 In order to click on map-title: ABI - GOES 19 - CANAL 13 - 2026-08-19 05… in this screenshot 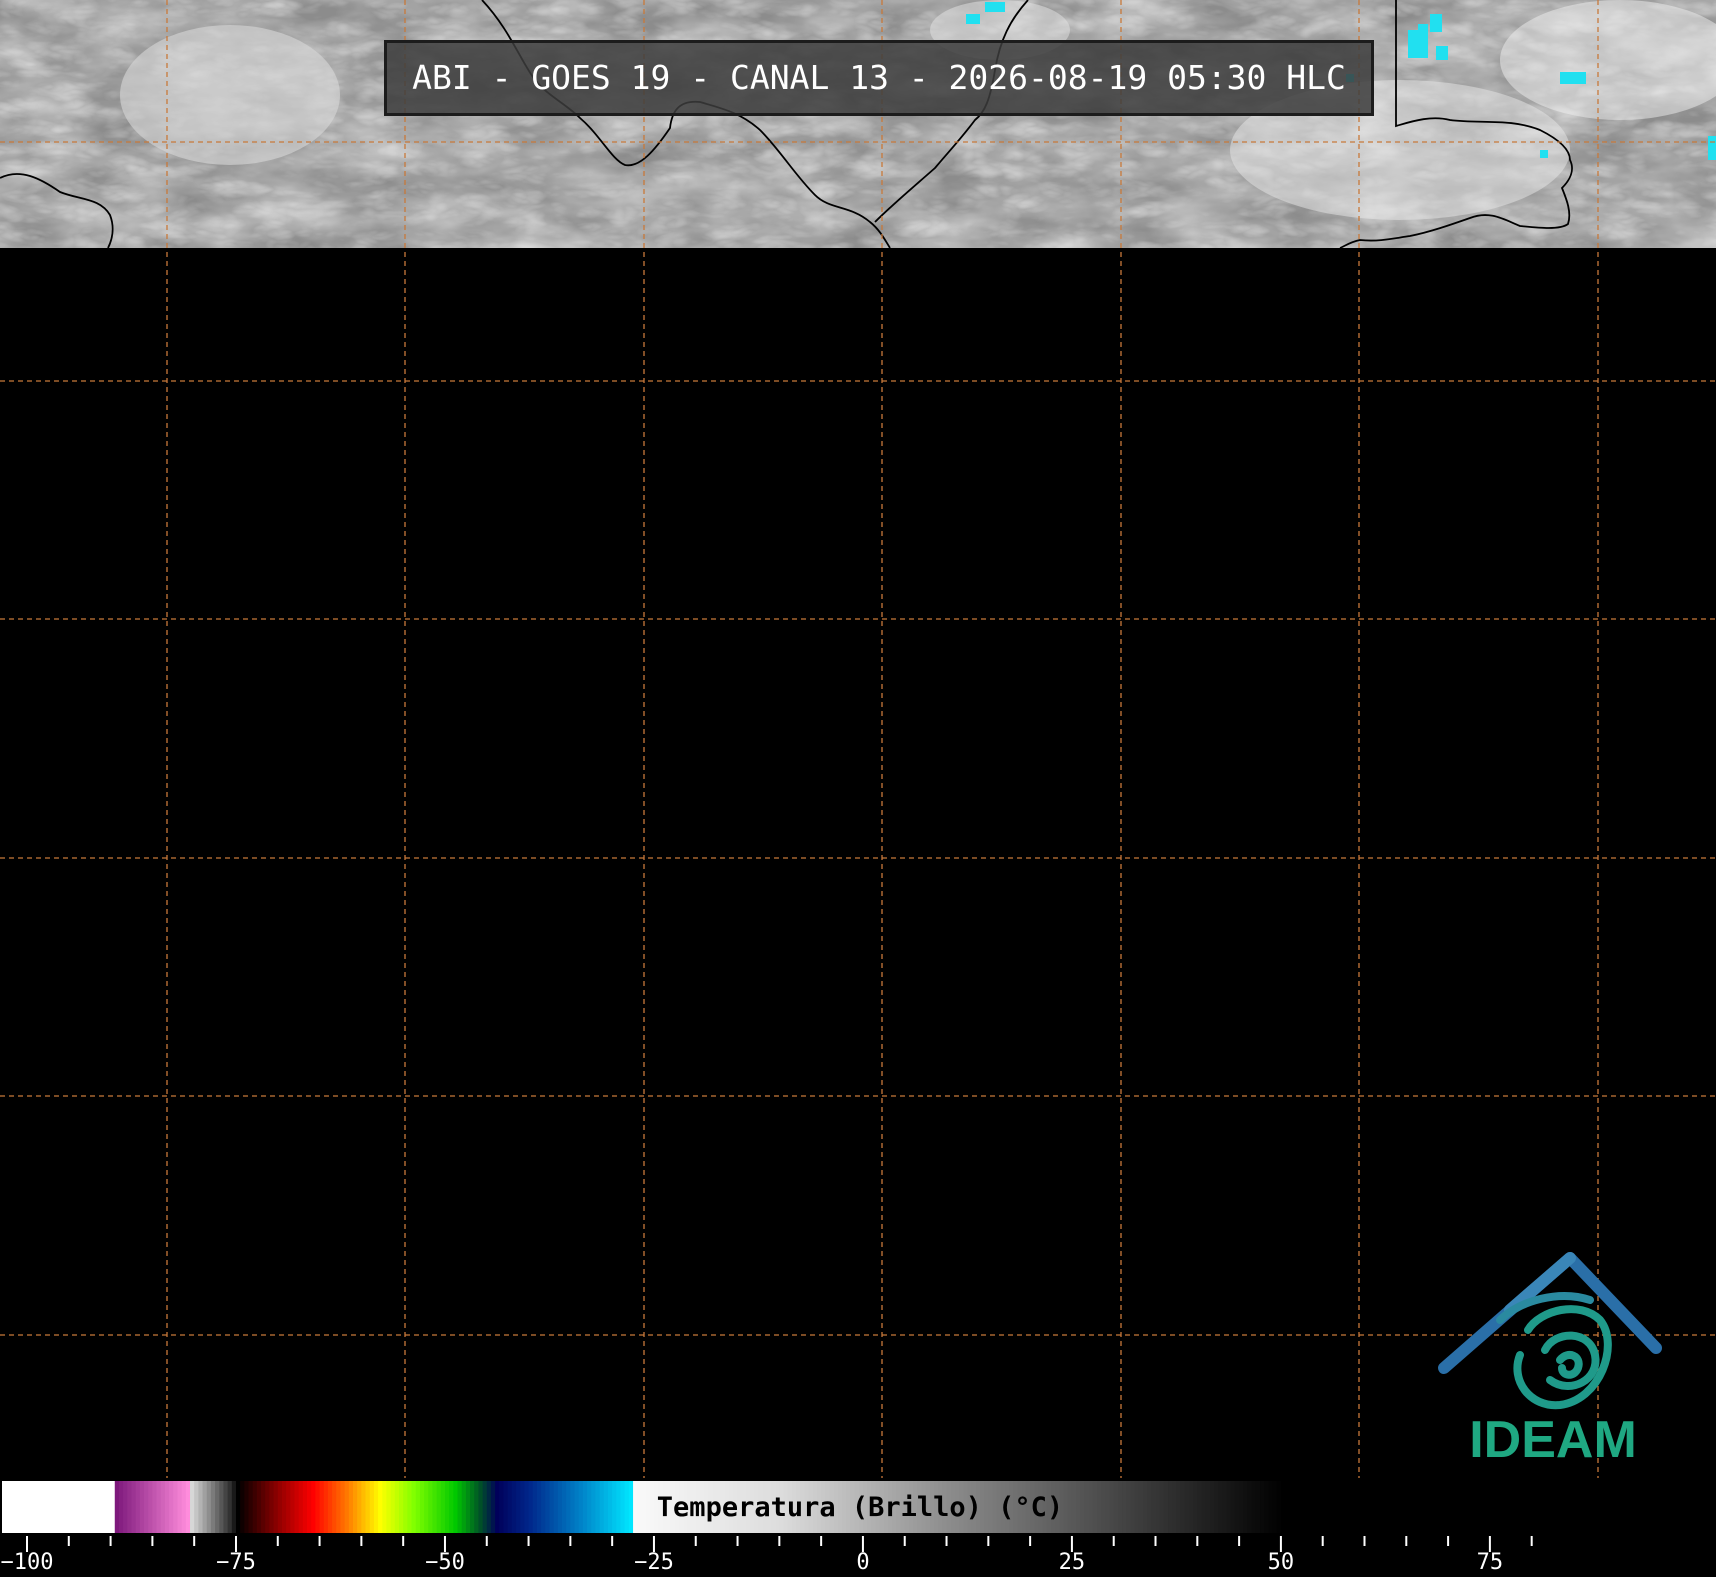, I will do `click(879, 78)`.